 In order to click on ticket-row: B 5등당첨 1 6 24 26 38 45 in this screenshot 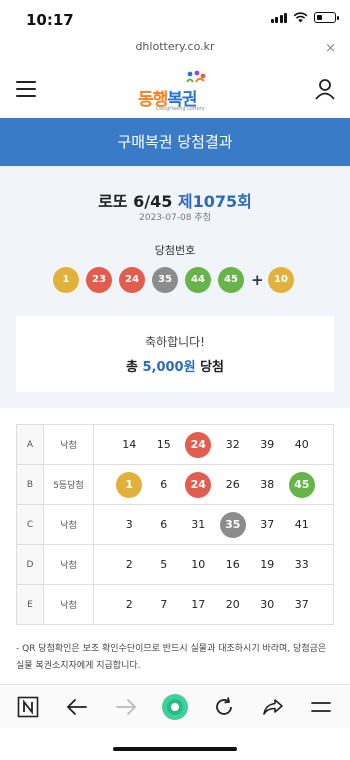, I will do `click(175, 484)`.